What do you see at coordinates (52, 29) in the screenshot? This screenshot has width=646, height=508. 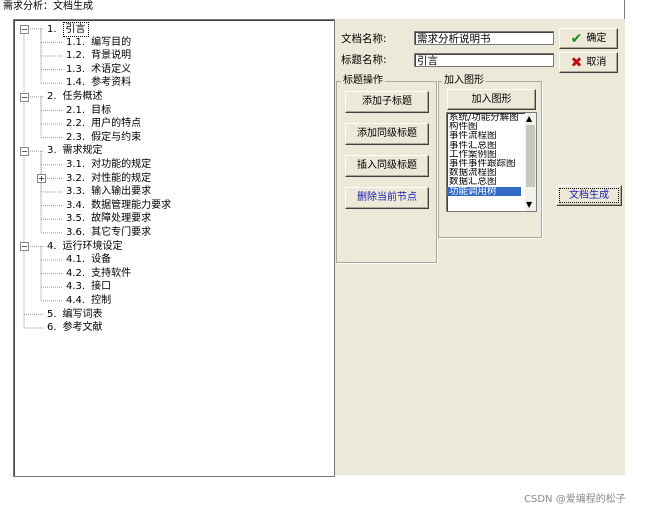 I see `tree-item-number: 1.` at bounding box center [52, 29].